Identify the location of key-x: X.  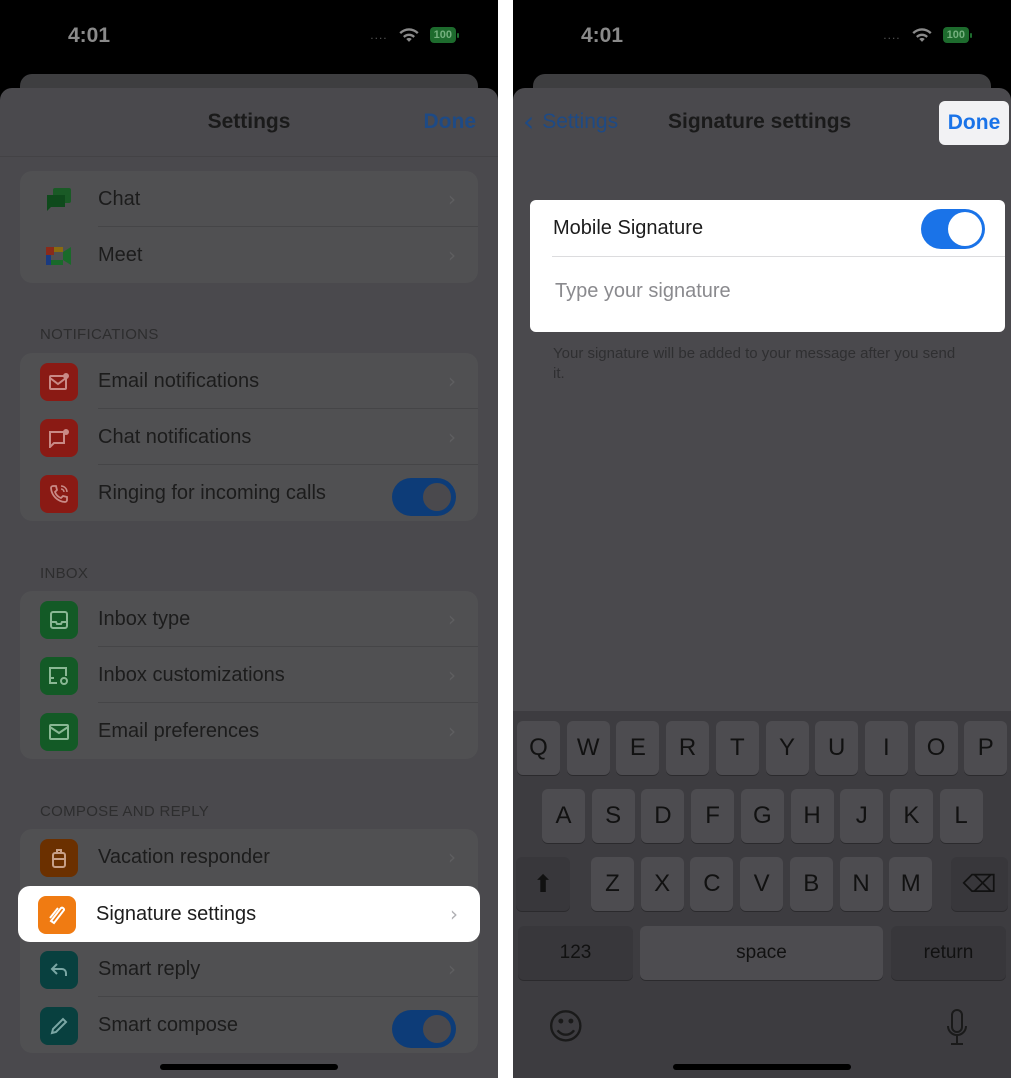
(662, 884).